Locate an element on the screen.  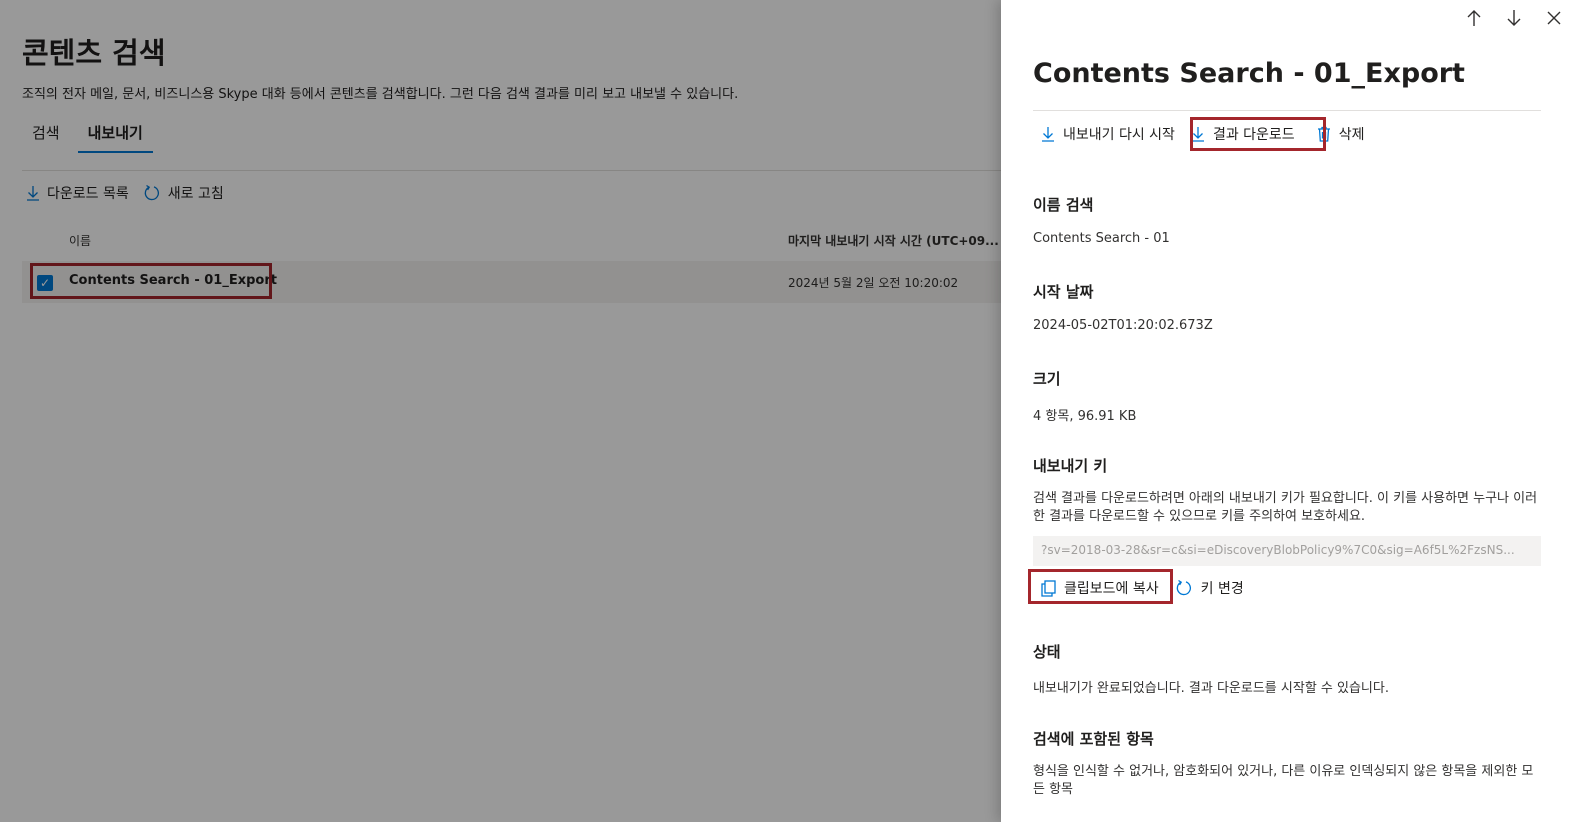
download-icon is located at coordinates (1048, 134).